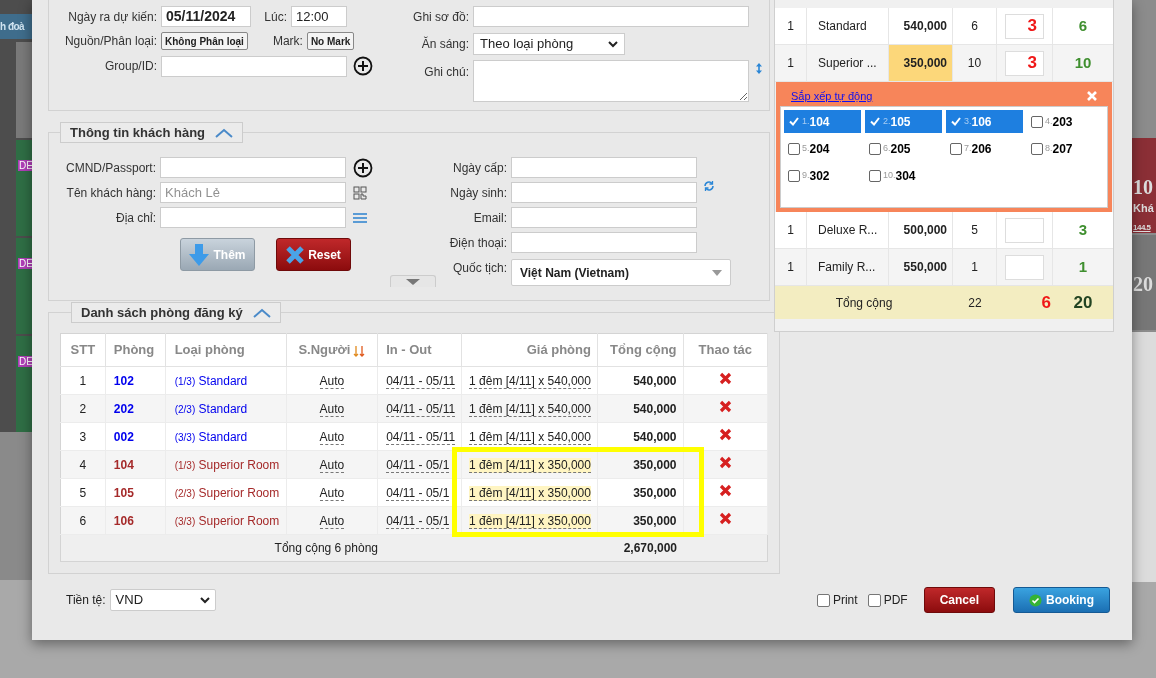  Describe the element at coordinates (921, 230) in the screenshot. I see `price-cell: 500,000` at that location.